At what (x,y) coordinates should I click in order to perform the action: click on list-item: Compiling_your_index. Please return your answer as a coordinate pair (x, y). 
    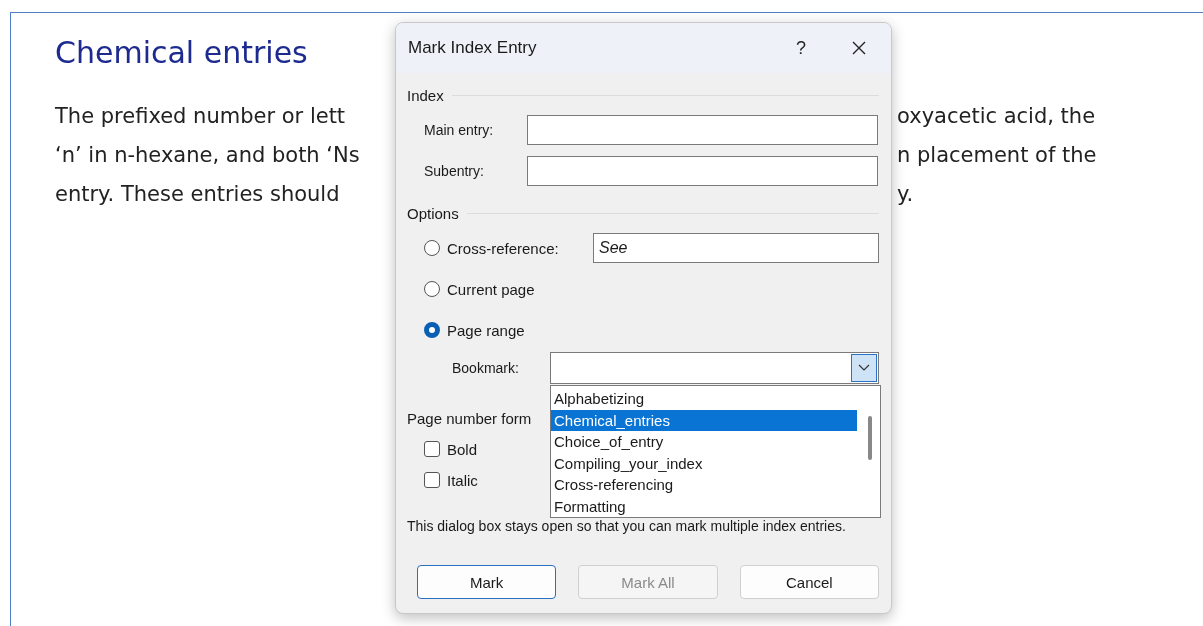
    Looking at the image, I should click on (704, 463).